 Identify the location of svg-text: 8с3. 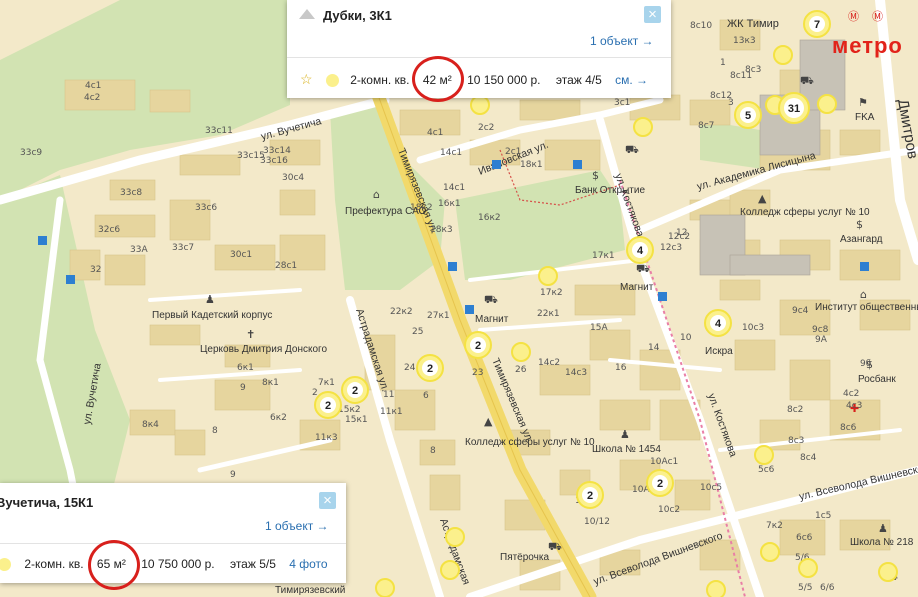
(753, 70).